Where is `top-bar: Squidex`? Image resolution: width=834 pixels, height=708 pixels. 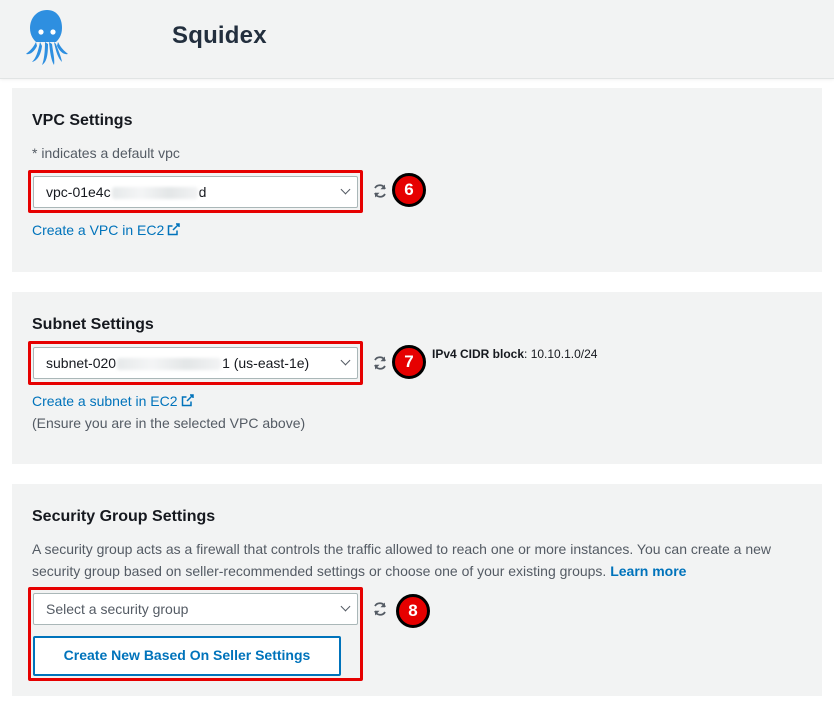 top-bar: Squidex is located at coordinates (417, 39).